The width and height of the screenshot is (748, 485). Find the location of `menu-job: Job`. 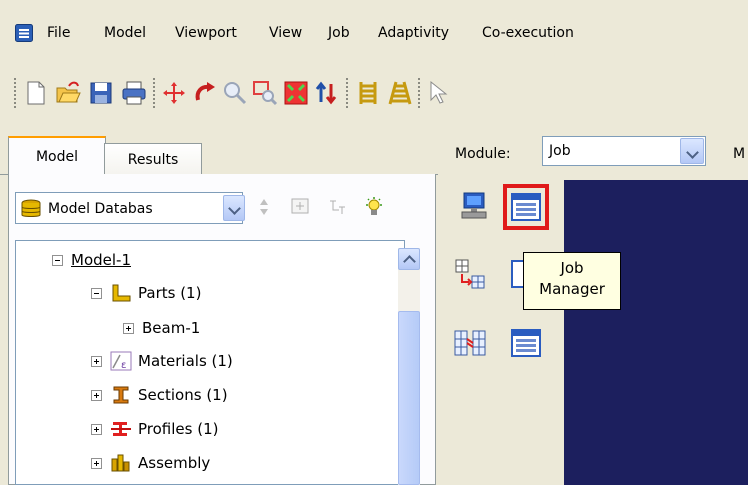

menu-job: Job is located at coordinates (339, 33).